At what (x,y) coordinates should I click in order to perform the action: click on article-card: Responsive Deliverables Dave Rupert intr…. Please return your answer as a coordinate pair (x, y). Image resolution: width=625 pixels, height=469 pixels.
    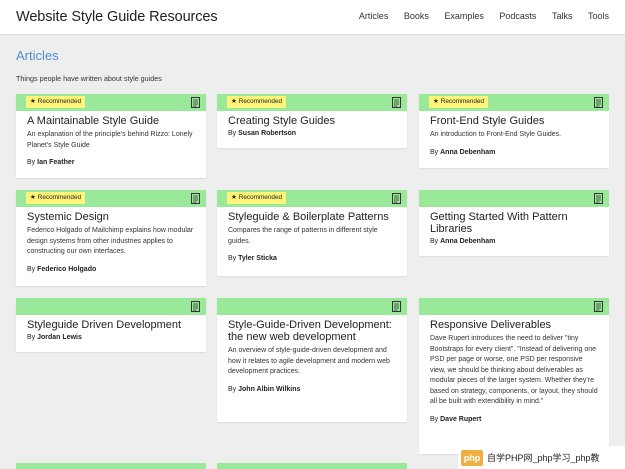
    Looking at the image, I should click on (514, 376).